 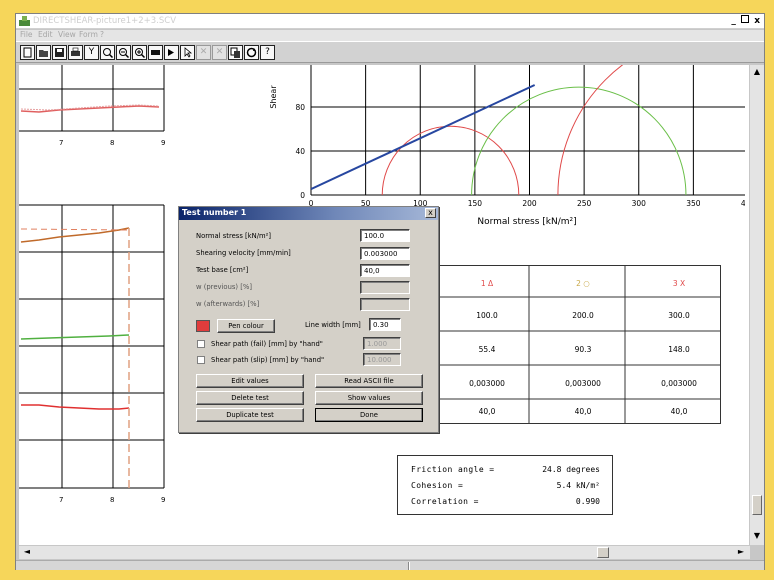 What do you see at coordinates (88, 34) in the screenshot?
I see `menu-form: Form` at bounding box center [88, 34].